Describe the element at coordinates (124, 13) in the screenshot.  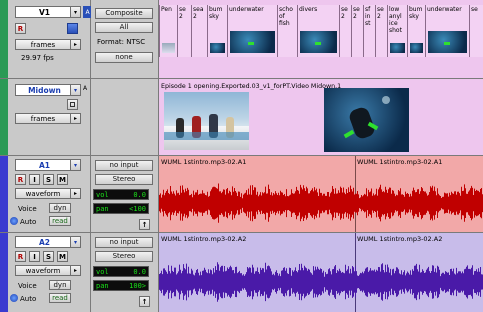
I see `composite-button: Composite` at that location.